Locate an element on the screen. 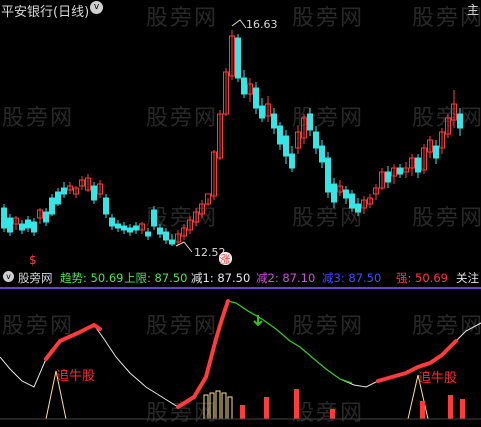 The image size is (481, 427). follow-label: 关注 is located at coordinates (467, 278).